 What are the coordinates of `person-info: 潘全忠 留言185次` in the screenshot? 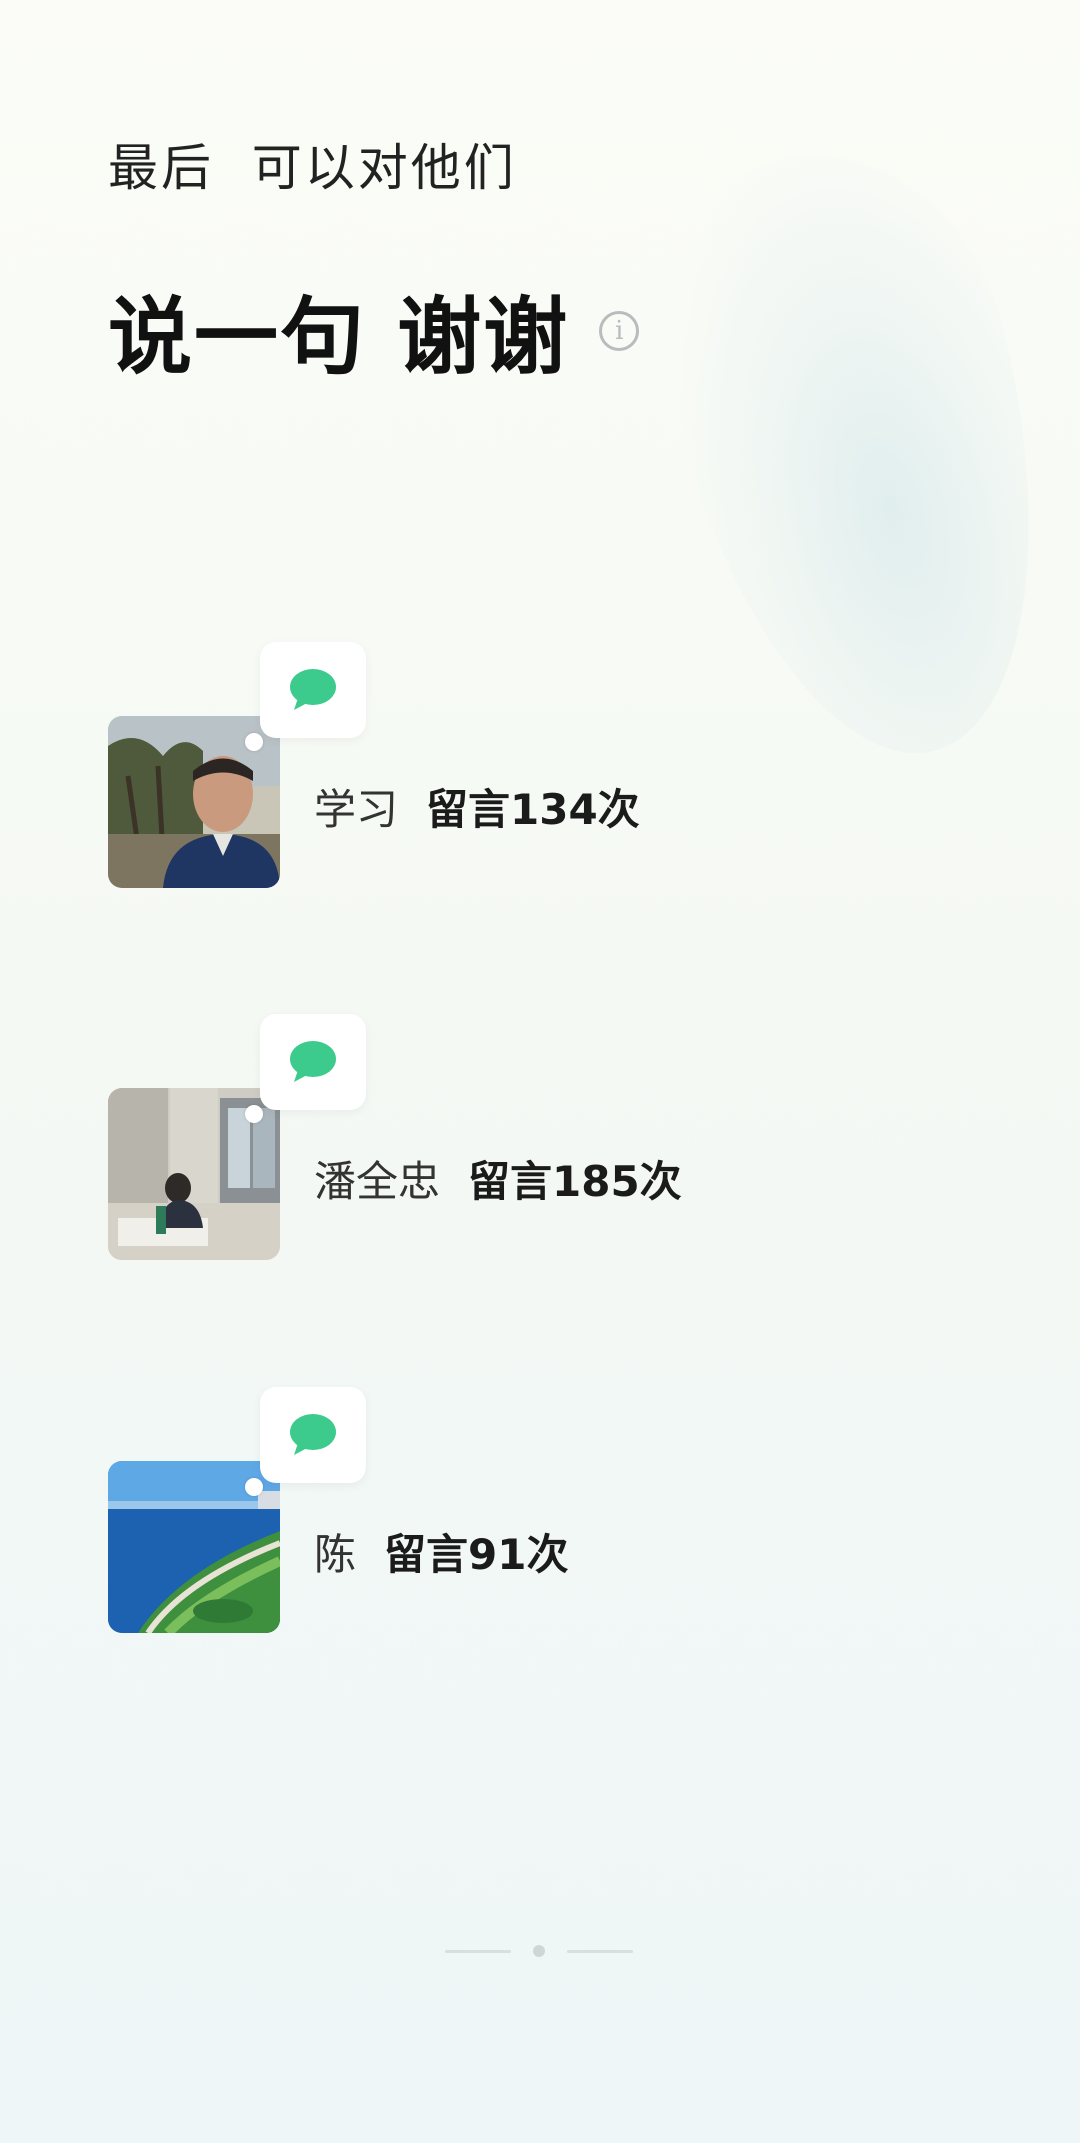 It's located at (498, 1178).